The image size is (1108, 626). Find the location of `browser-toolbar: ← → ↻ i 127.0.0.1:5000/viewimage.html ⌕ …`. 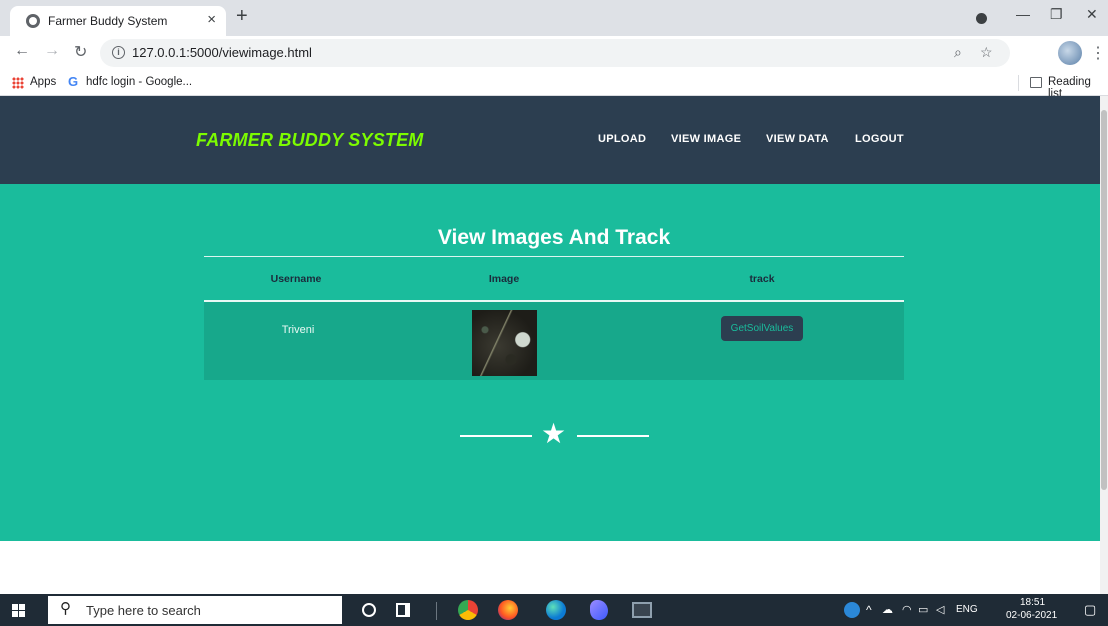

browser-toolbar: ← → ↻ i 127.0.0.1:5000/viewimage.html ⌕ … is located at coordinates (554, 53).